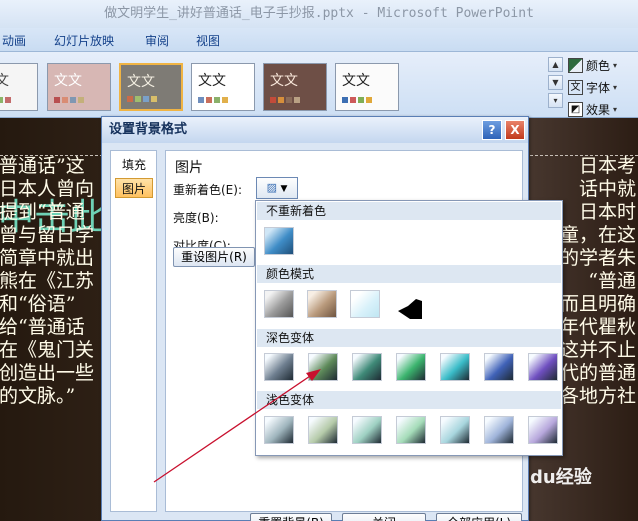  Describe the element at coordinates (322, 304) in the screenshot. I see `sepia-option` at that location.